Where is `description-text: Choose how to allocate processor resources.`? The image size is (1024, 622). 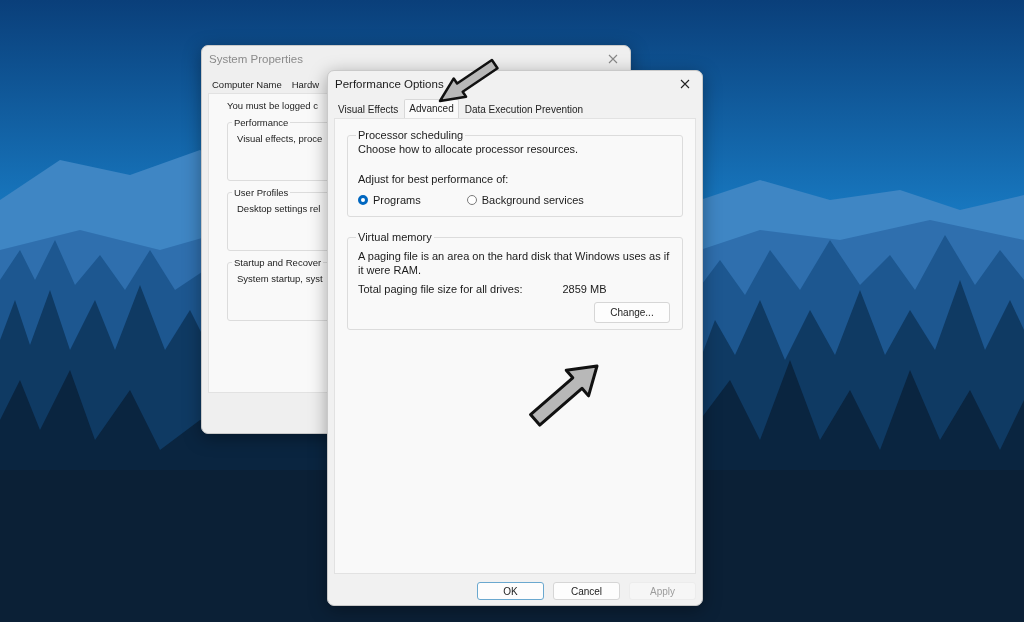 description-text: Choose how to allocate processor resources. is located at coordinates (468, 149).